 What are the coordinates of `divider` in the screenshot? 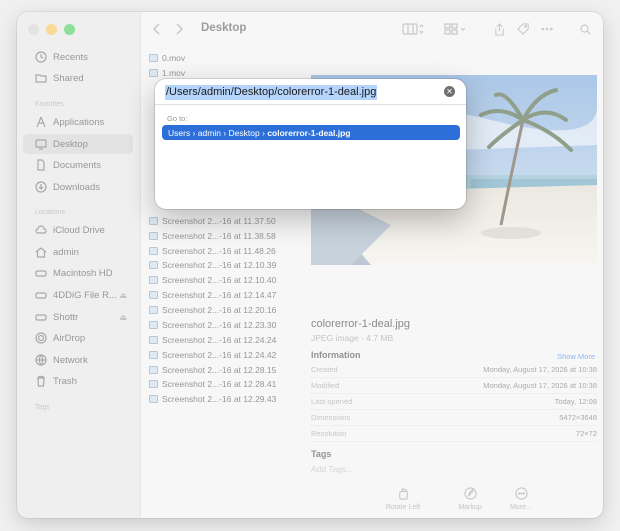 It's located at (310, 104).